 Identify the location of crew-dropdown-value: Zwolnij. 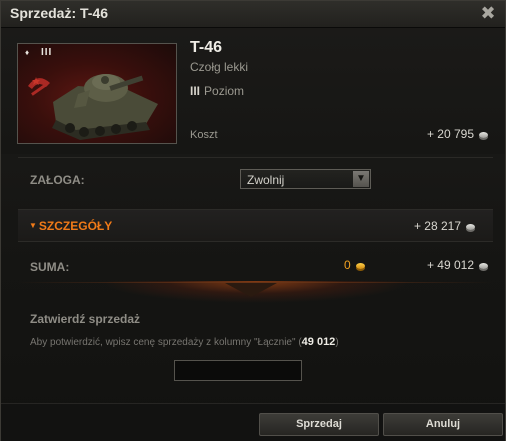
(266, 180).